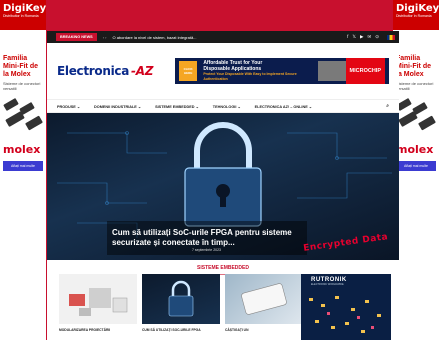 This screenshot has width=439, height=340. Describe the element at coordinates (416, 166) in the screenshot. I see `learn-more-button-right: Aflați mai multe` at that location.